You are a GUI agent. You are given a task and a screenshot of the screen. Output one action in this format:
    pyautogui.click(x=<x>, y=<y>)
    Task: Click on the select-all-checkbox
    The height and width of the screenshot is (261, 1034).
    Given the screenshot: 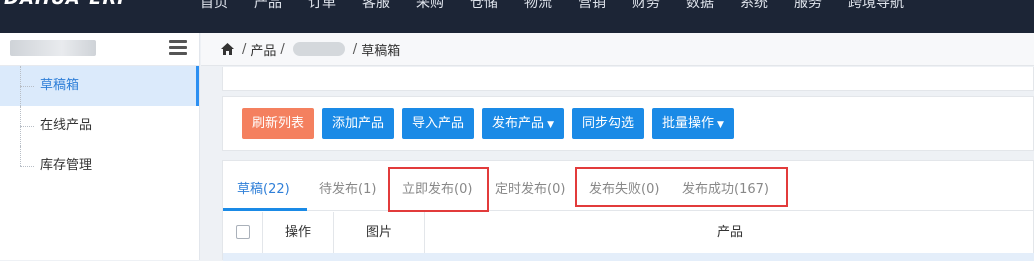 What is the action you would take?
    pyautogui.click(x=242, y=232)
    